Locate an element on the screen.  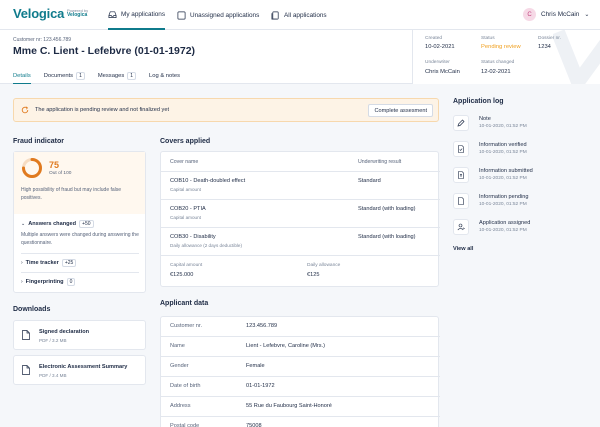
powered-by: Powered by Velogica is located at coordinates (77, 13).